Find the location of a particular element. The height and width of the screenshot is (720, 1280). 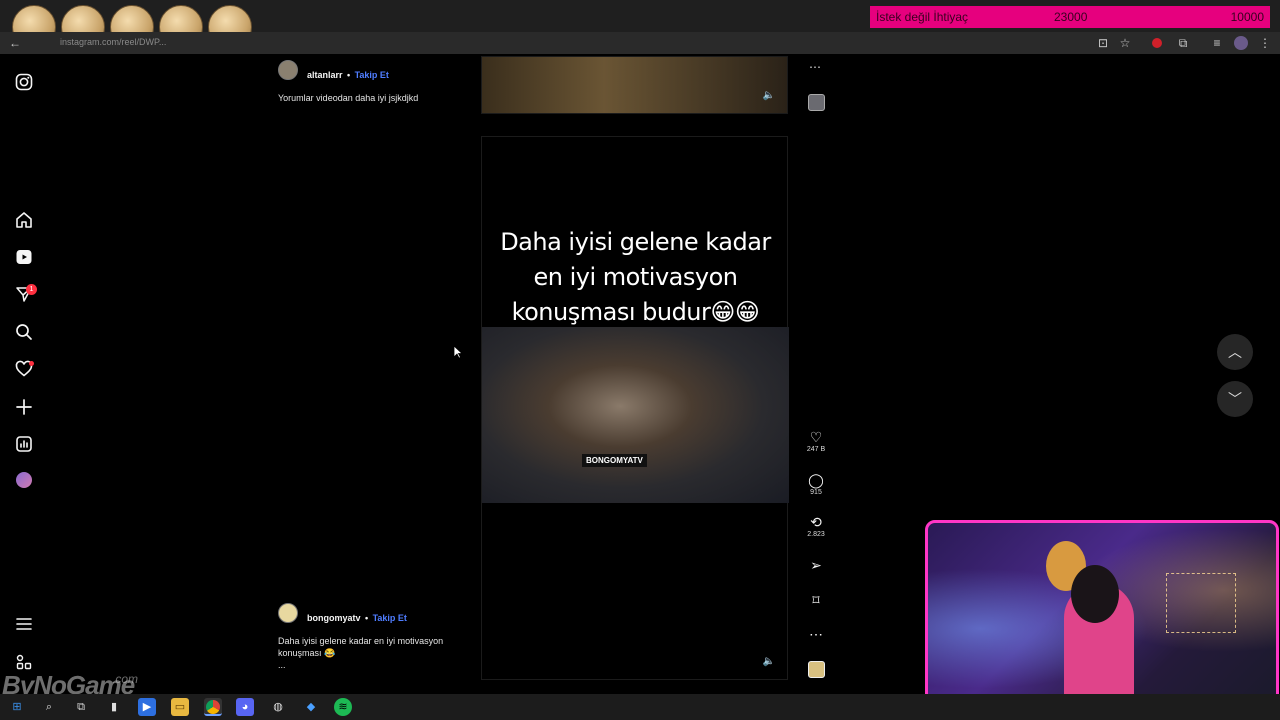

save-button: ⌑ is located at coordinates (816, 600).